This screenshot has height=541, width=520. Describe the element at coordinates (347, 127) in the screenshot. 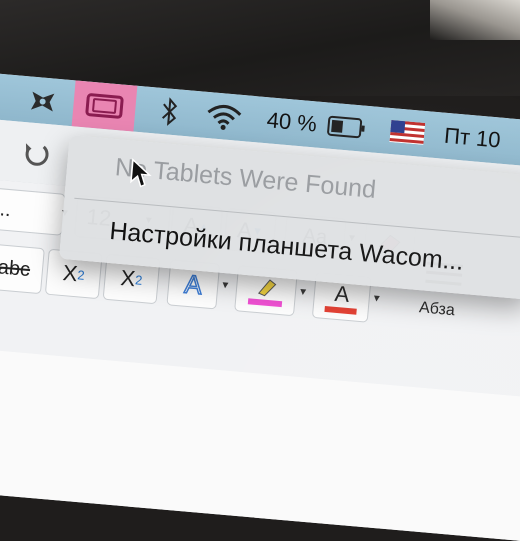

I see `battery-icon` at that location.